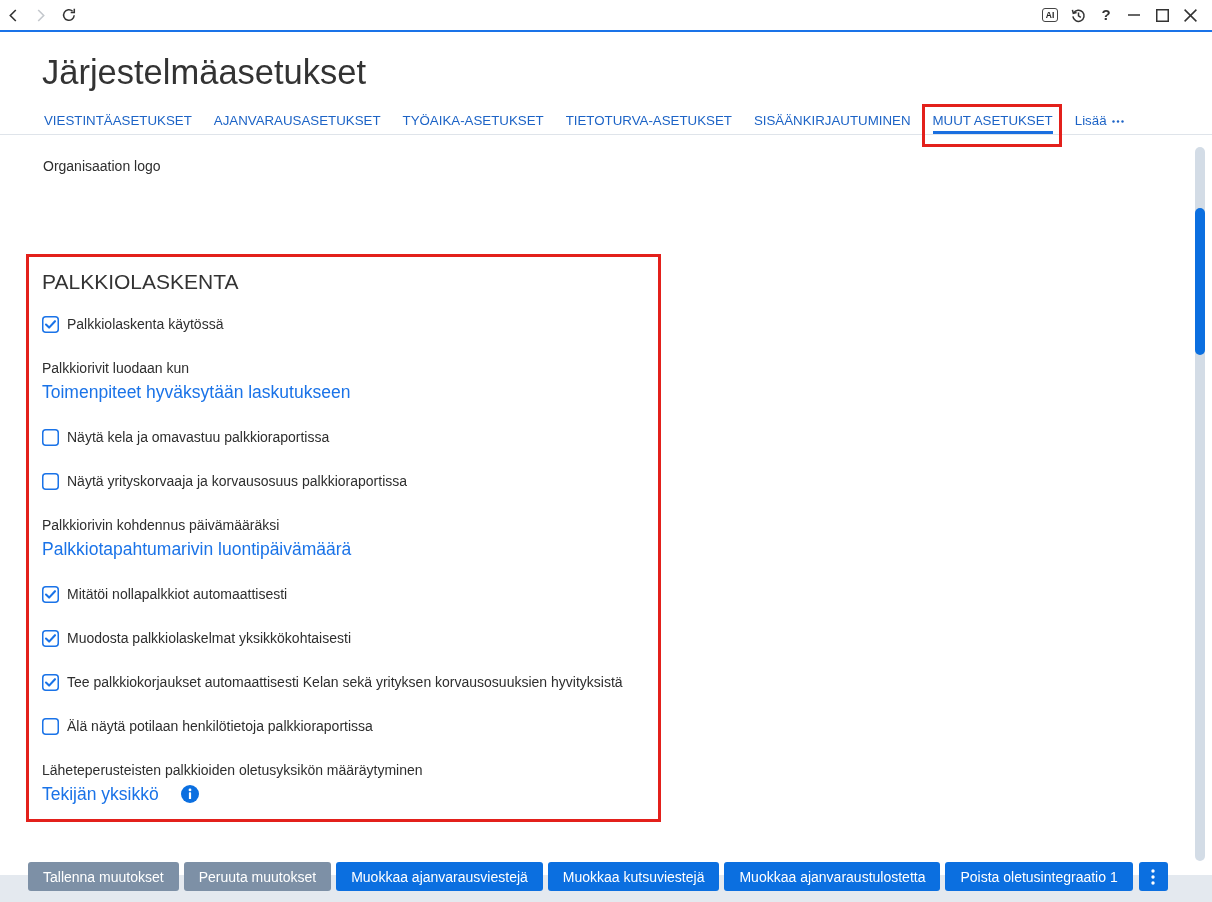 The image size is (1212, 902). What do you see at coordinates (13, 15) in the screenshot?
I see `back-icon` at bounding box center [13, 15].